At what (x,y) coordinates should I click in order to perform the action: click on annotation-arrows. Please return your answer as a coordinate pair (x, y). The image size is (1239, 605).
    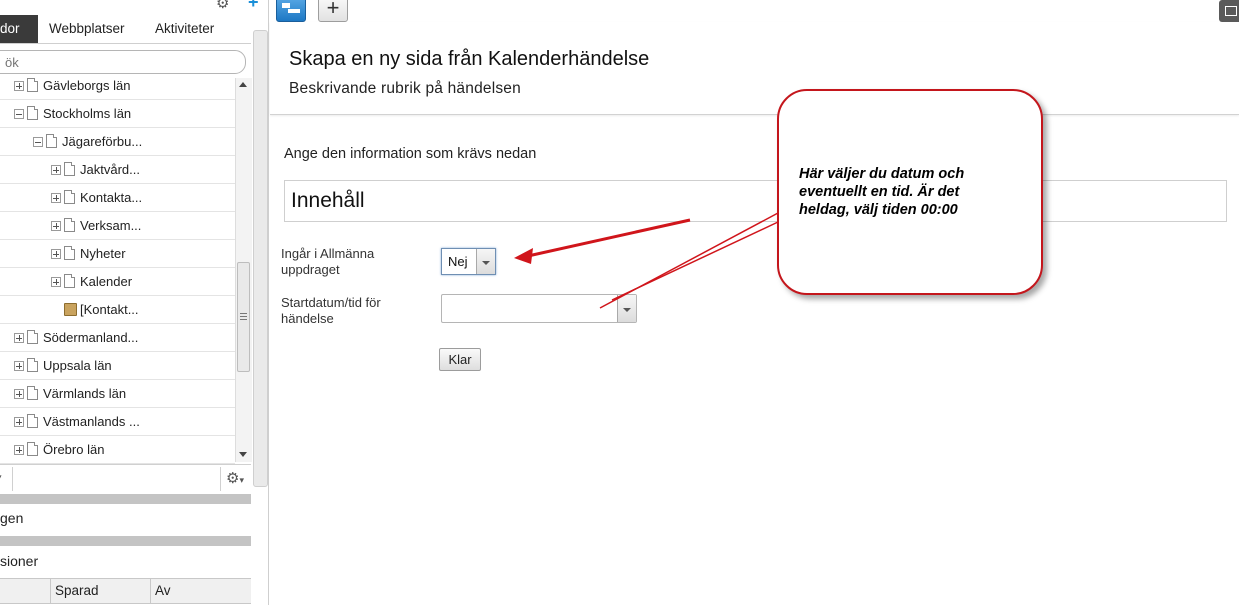
    Looking at the image, I should click on (646, 260).